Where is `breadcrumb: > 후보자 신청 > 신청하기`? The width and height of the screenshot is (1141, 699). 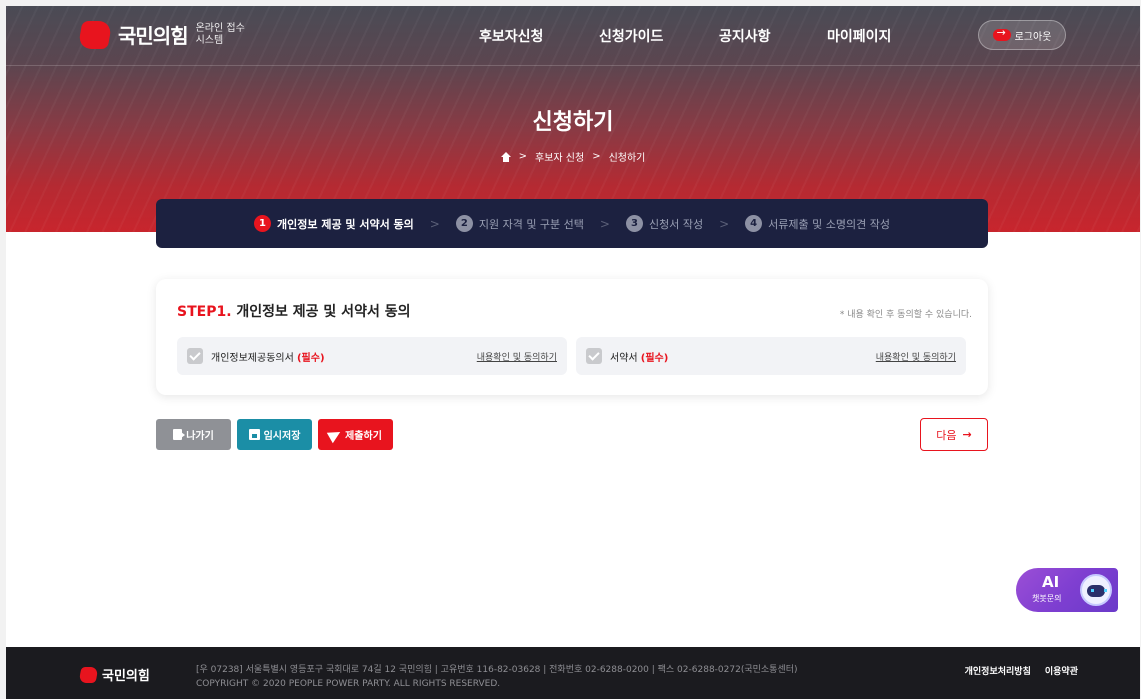 breadcrumb: > 후보자 신청 > 신청하기 is located at coordinates (573, 156).